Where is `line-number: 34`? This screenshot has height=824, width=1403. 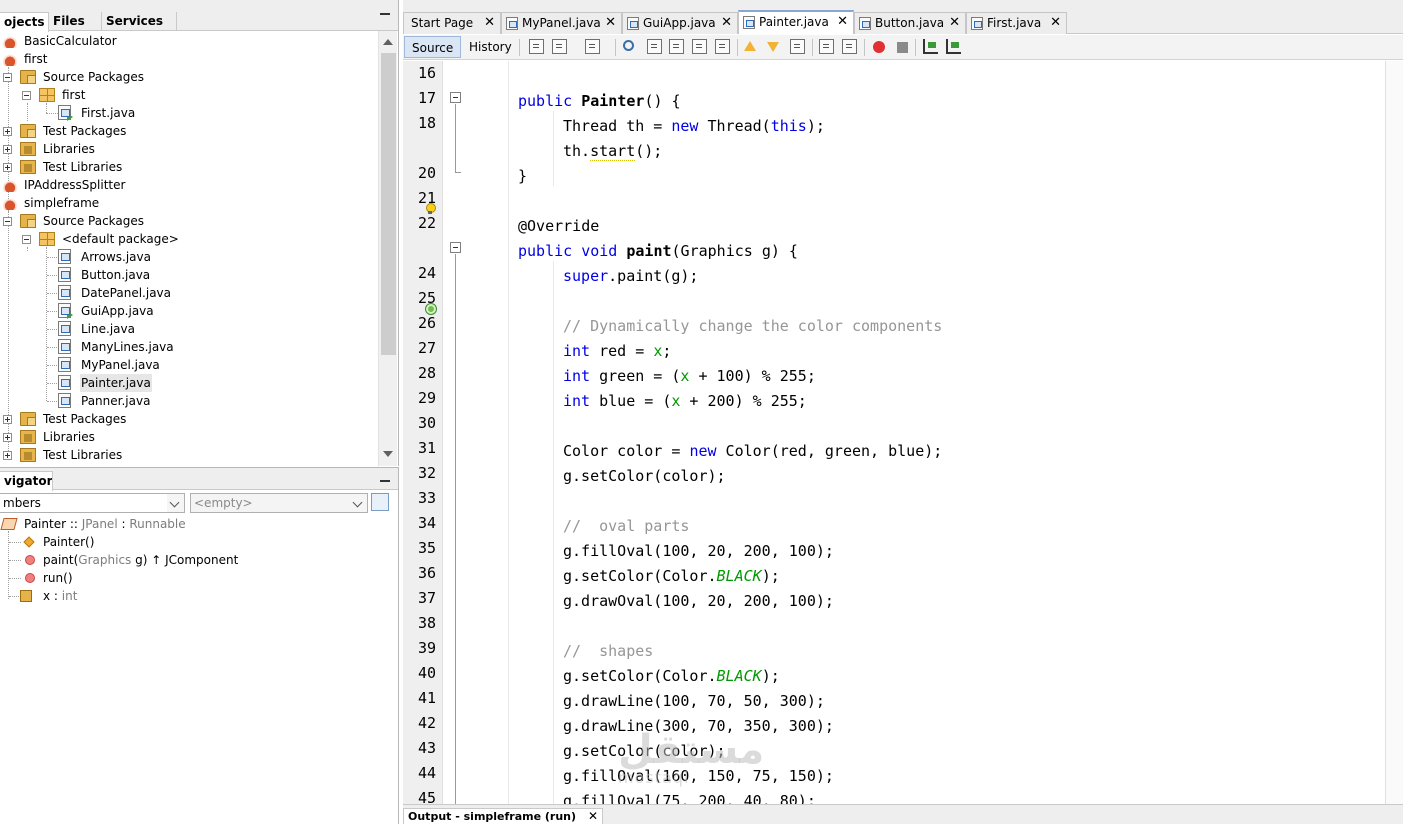 line-number: 34 is located at coordinates (426, 523).